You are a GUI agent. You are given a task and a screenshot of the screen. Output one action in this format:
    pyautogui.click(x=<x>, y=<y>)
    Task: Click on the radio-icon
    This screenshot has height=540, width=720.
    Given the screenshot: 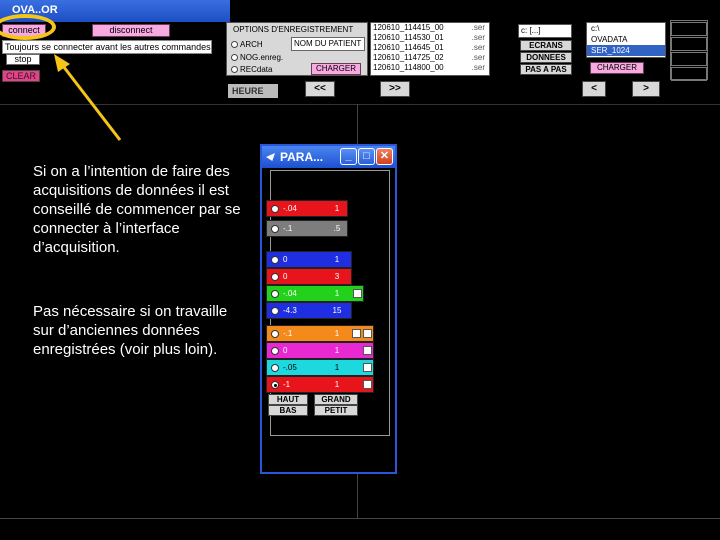 What is the action you would take?
    pyautogui.click(x=234, y=57)
    